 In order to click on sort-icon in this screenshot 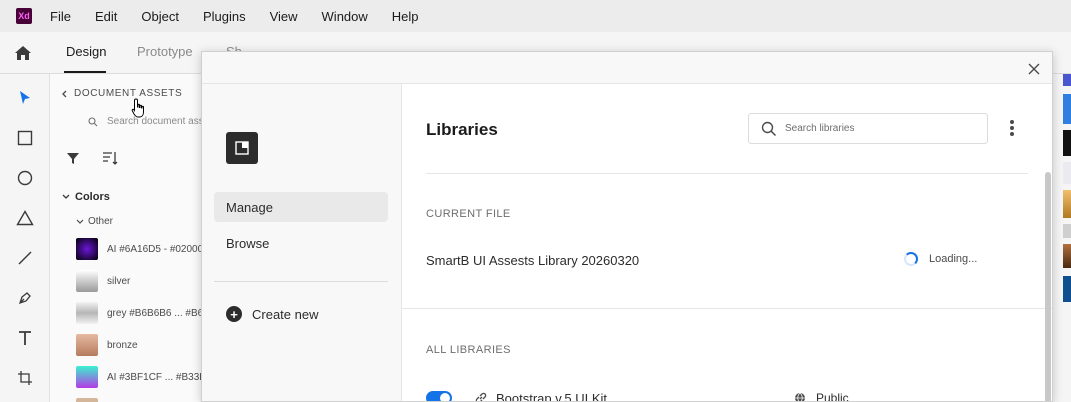, I will do `click(110, 158)`.